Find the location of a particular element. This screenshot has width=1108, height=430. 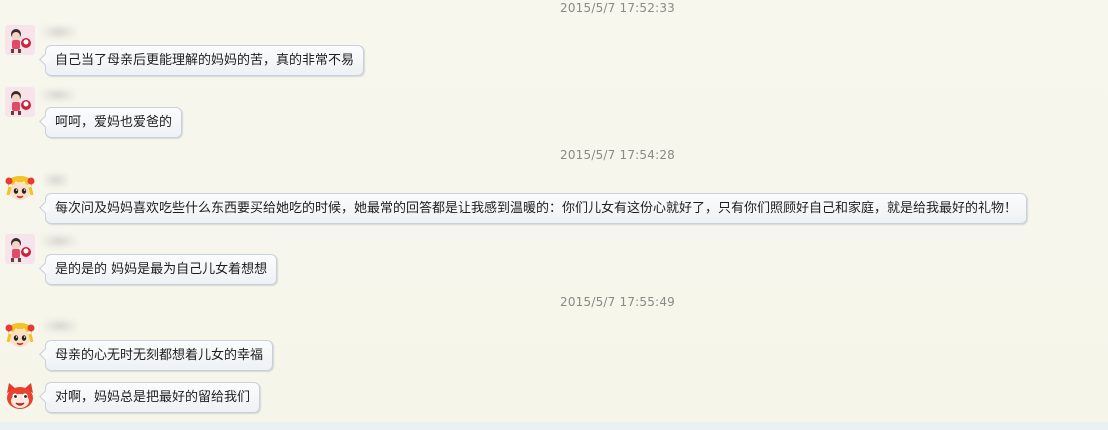

message-bubble: 是的是的 妈妈是最为自己儿女着想想 is located at coordinates (161, 269).